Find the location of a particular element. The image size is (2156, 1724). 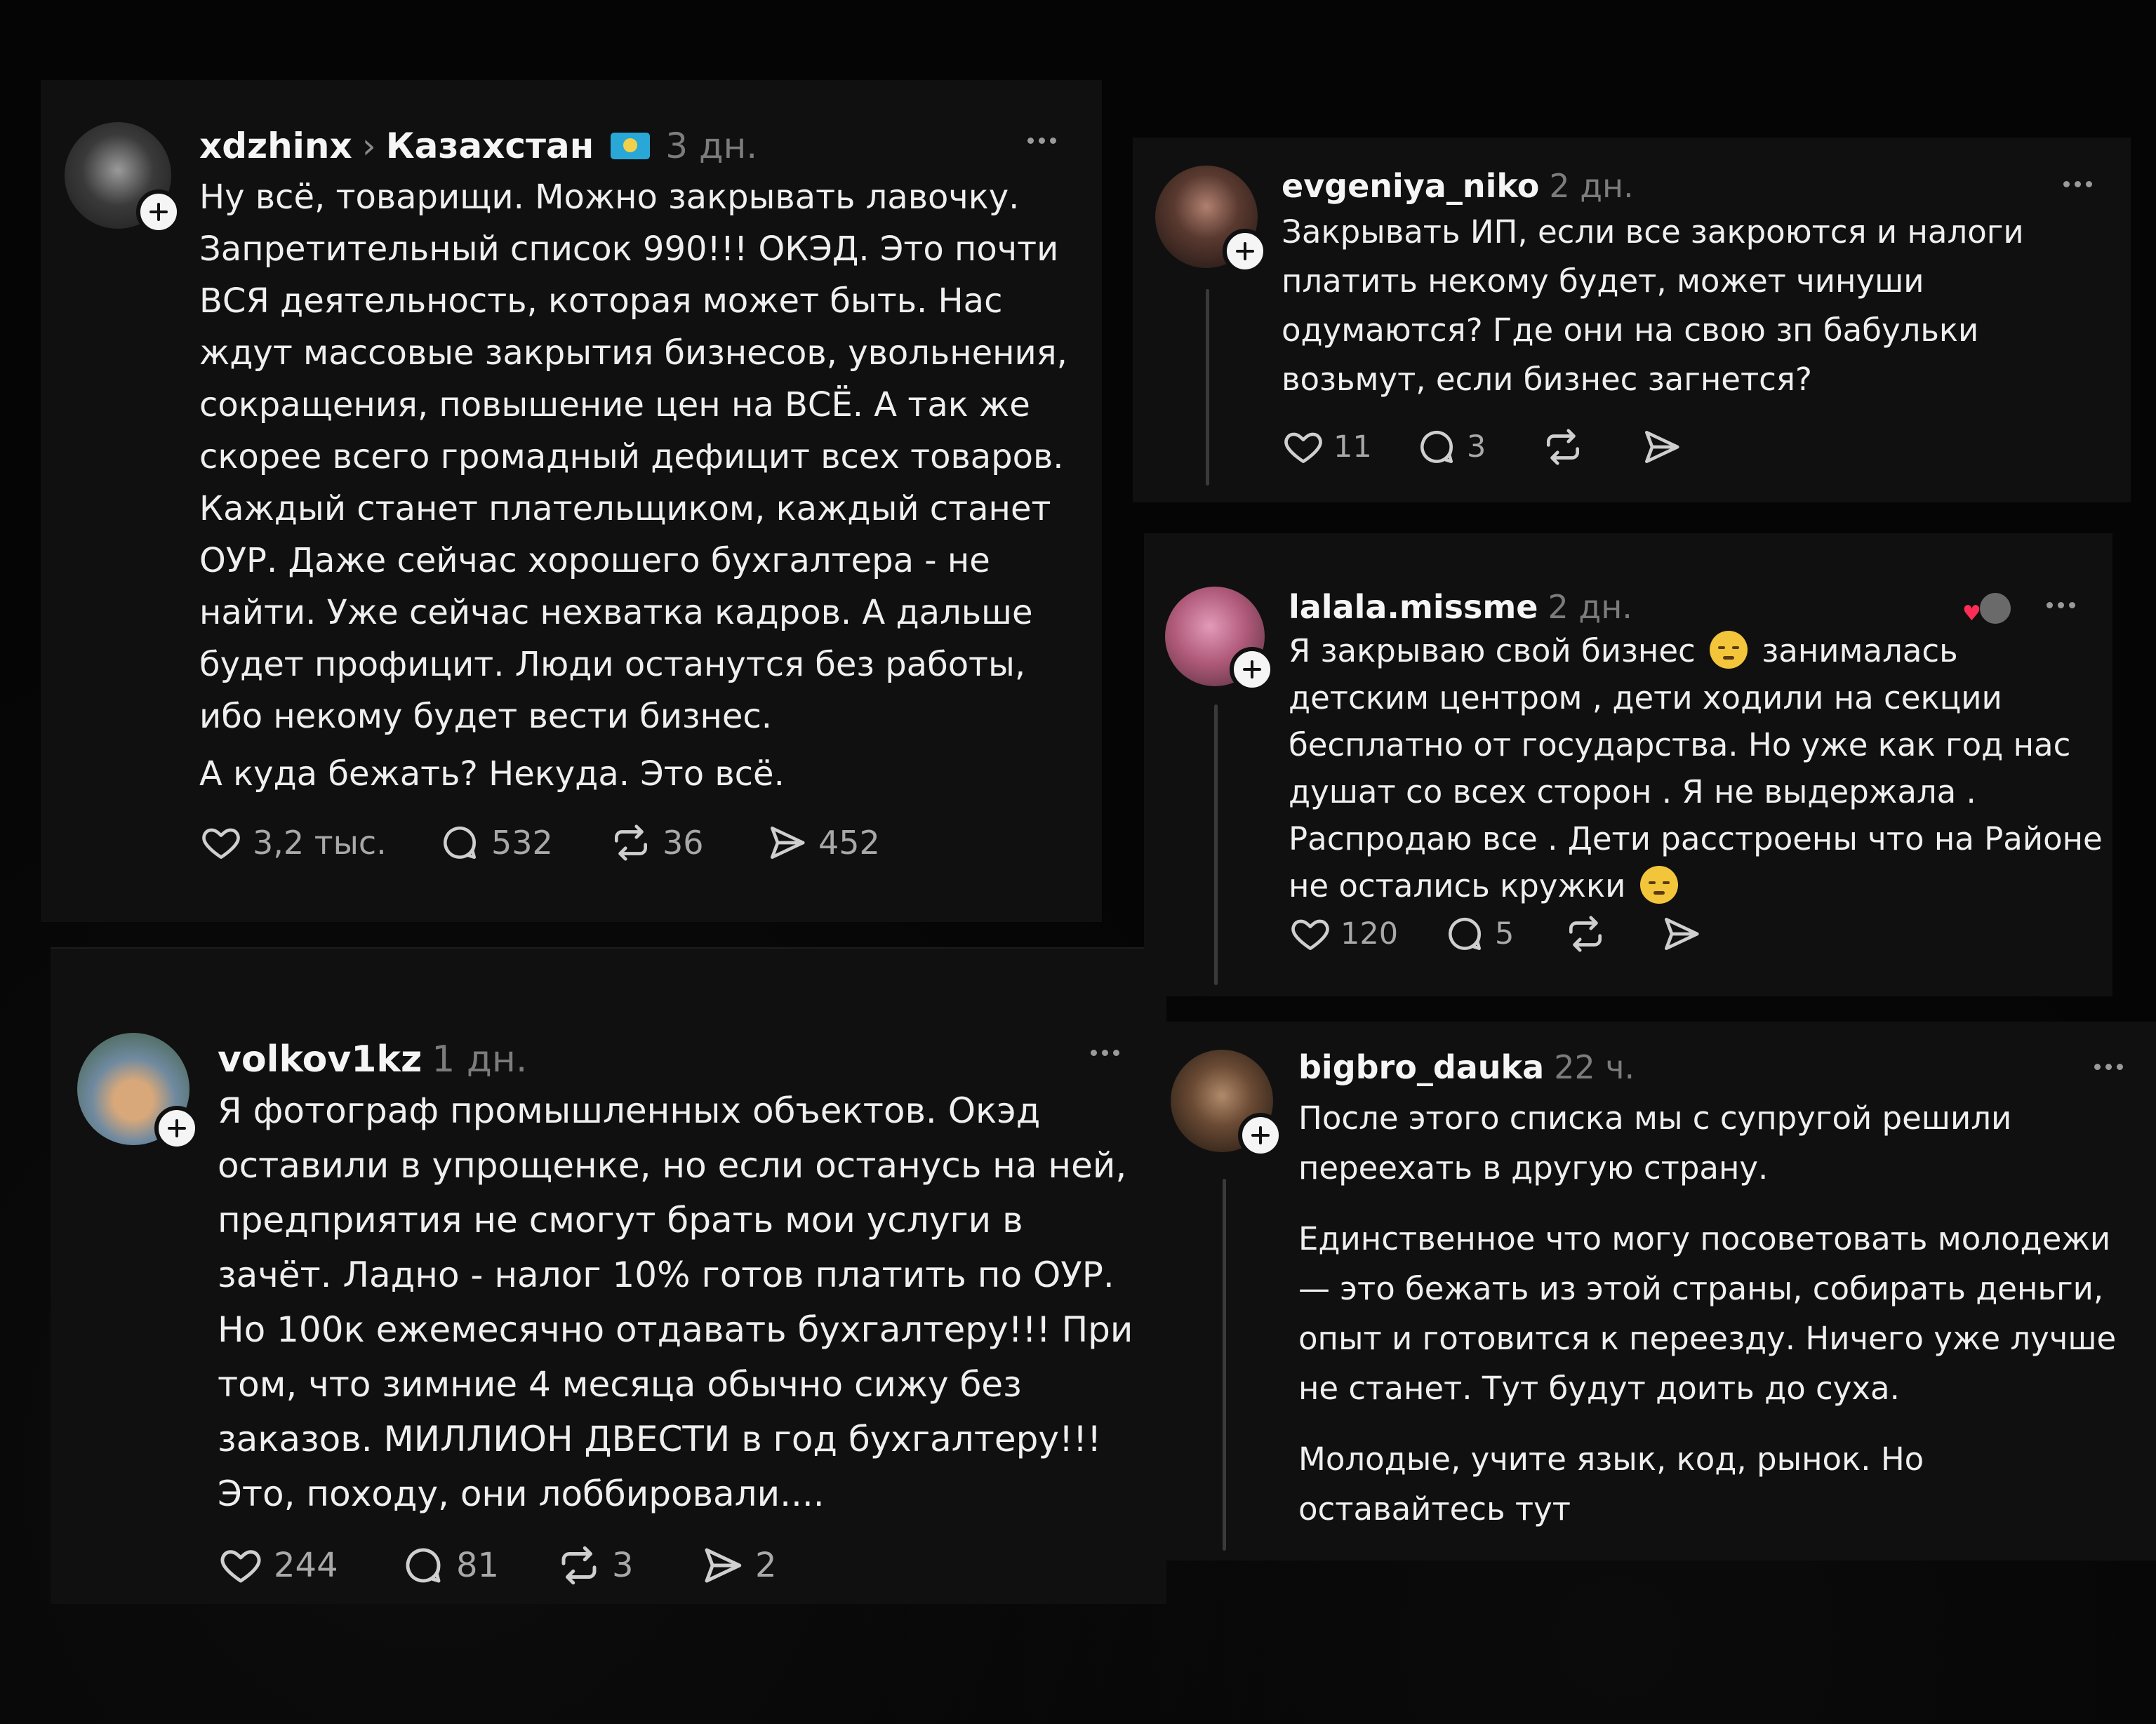

post-actions: 11 3 is located at coordinates (1489, 447).